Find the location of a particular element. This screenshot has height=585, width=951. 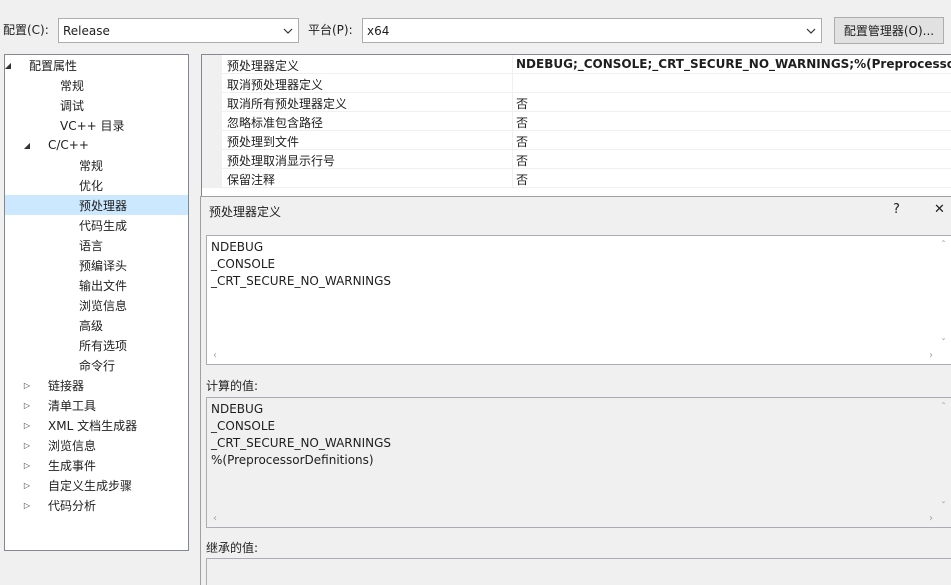

property-name: 预处理取消显示行号 is located at coordinates (281, 161).